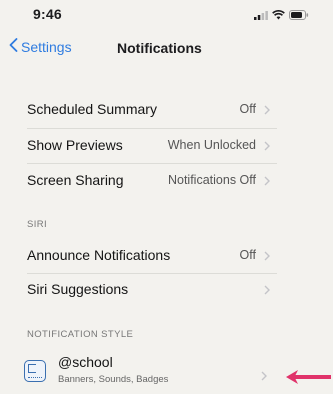 This screenshot has height=394, width=333. I want to click on app-name: @school, so click(85, 362).